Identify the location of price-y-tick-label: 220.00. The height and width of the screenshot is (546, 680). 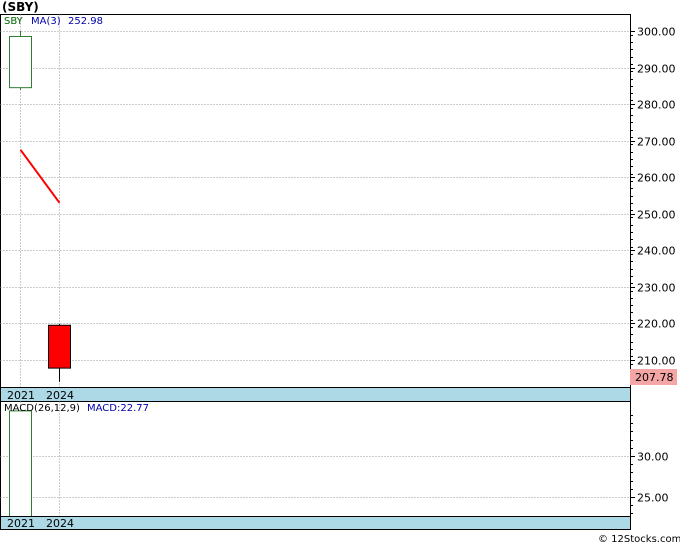
(656, 324).